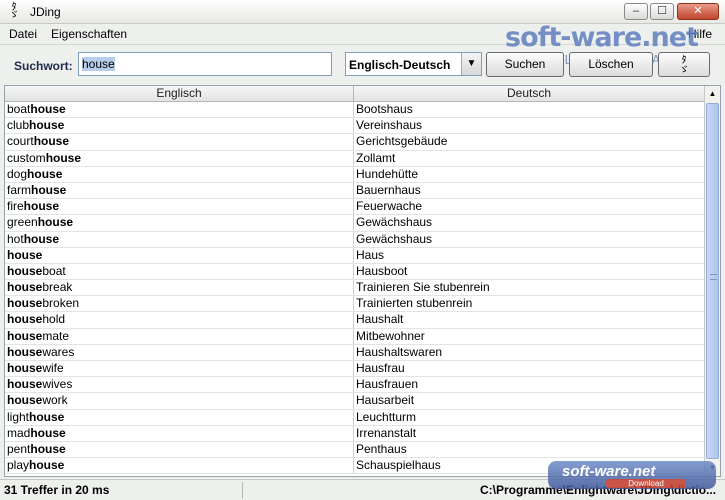  Describe the element at coordinates (179, 385) in the screenshot. I see `english-cell: housewives` at that location.